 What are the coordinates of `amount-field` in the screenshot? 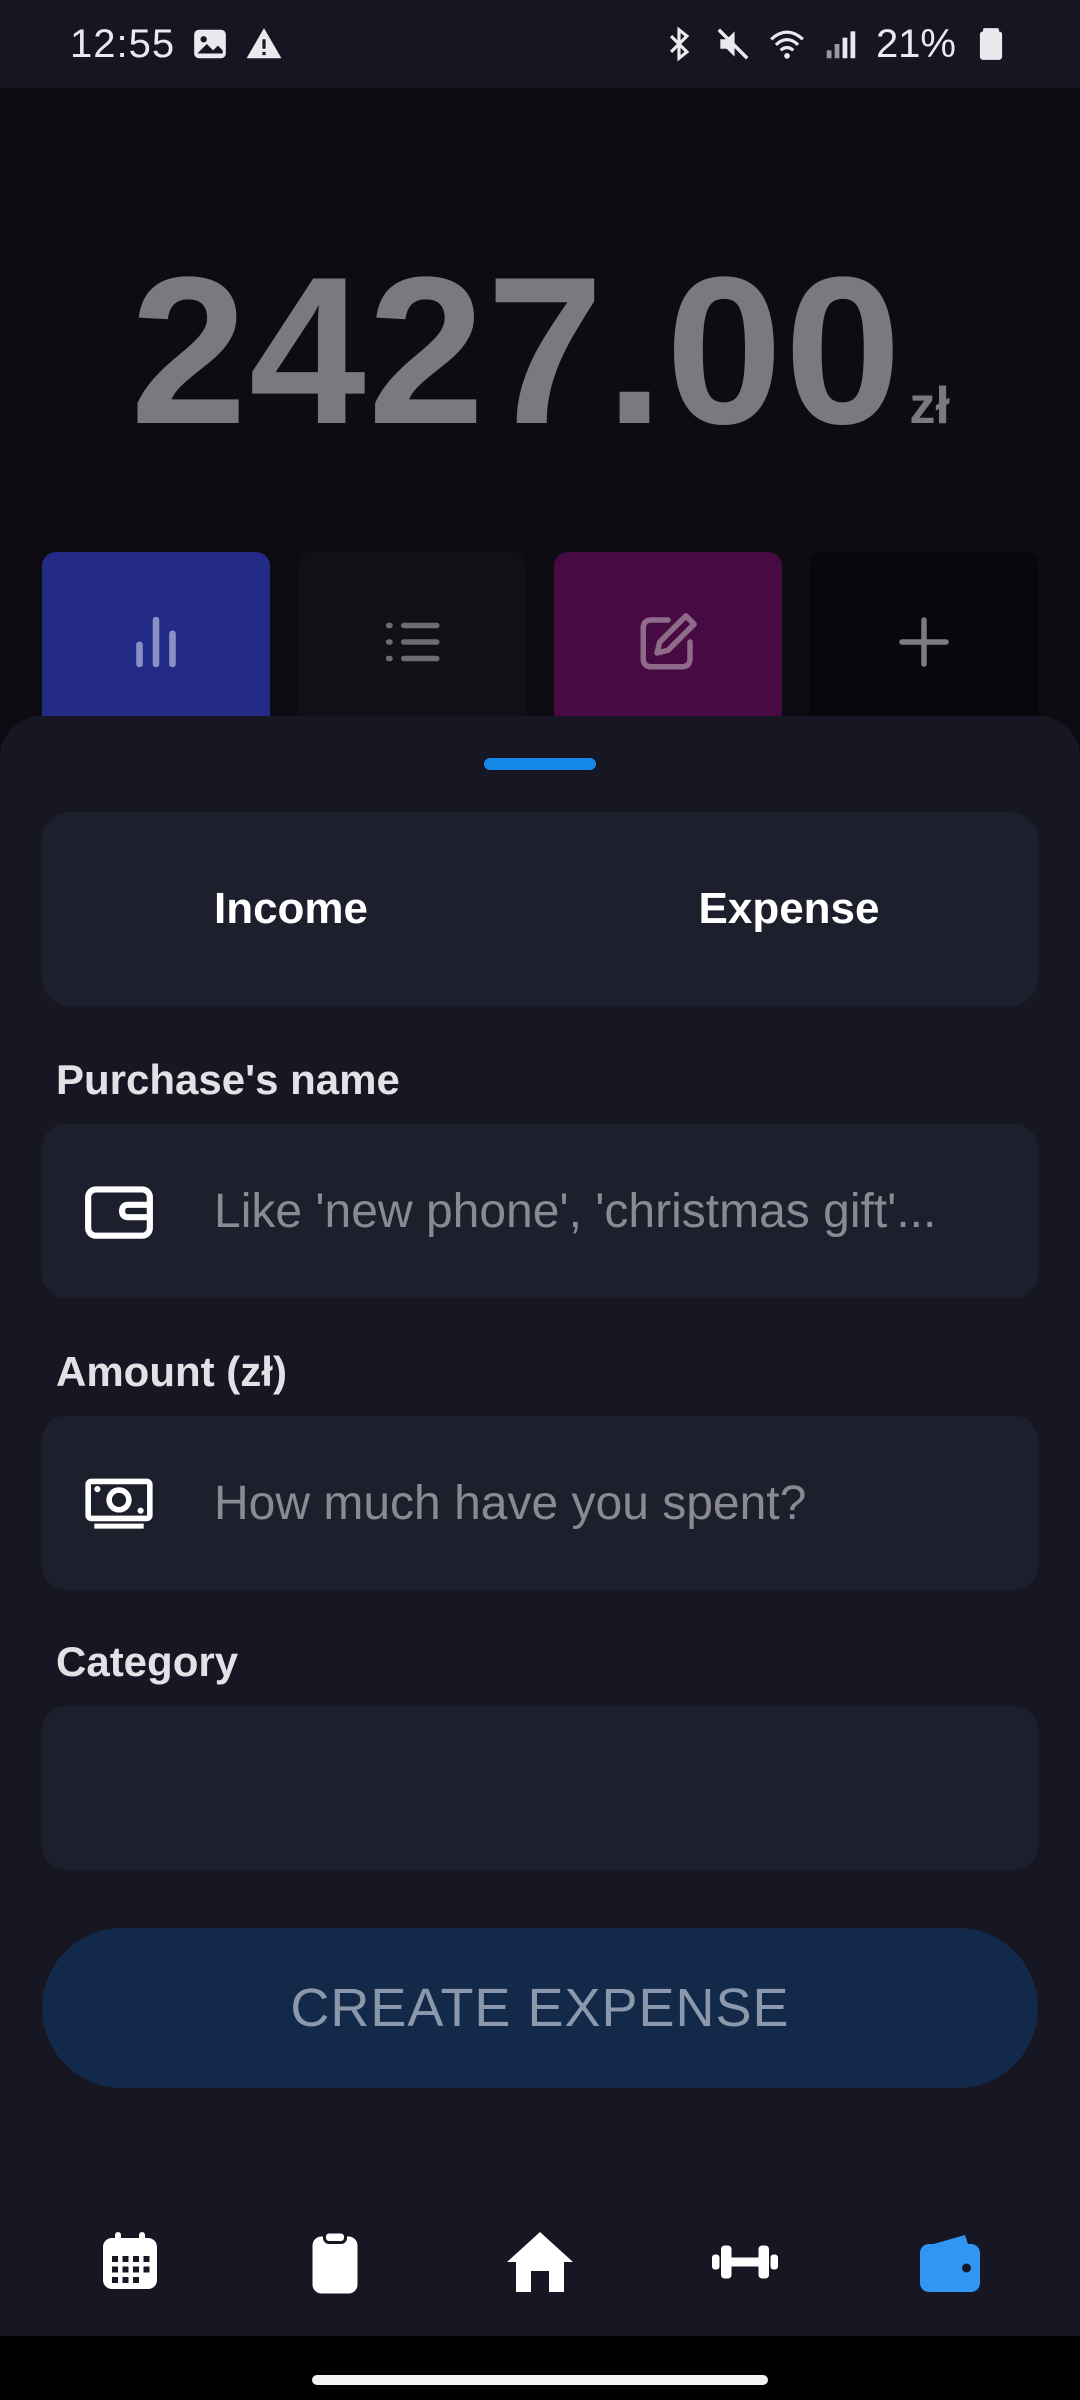 It's located at (540, 1503).